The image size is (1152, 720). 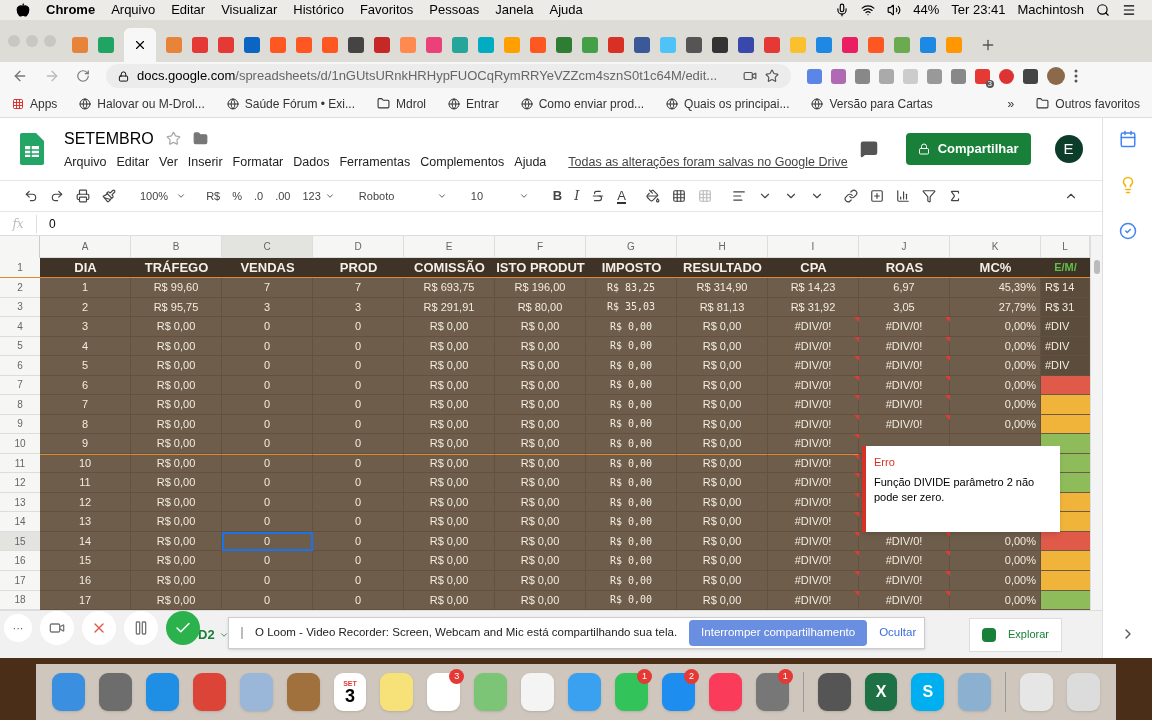 What do you see at coordinates (903, 196) in the screenshot?
I see `chart-icon` at bounding box center [903, 196].